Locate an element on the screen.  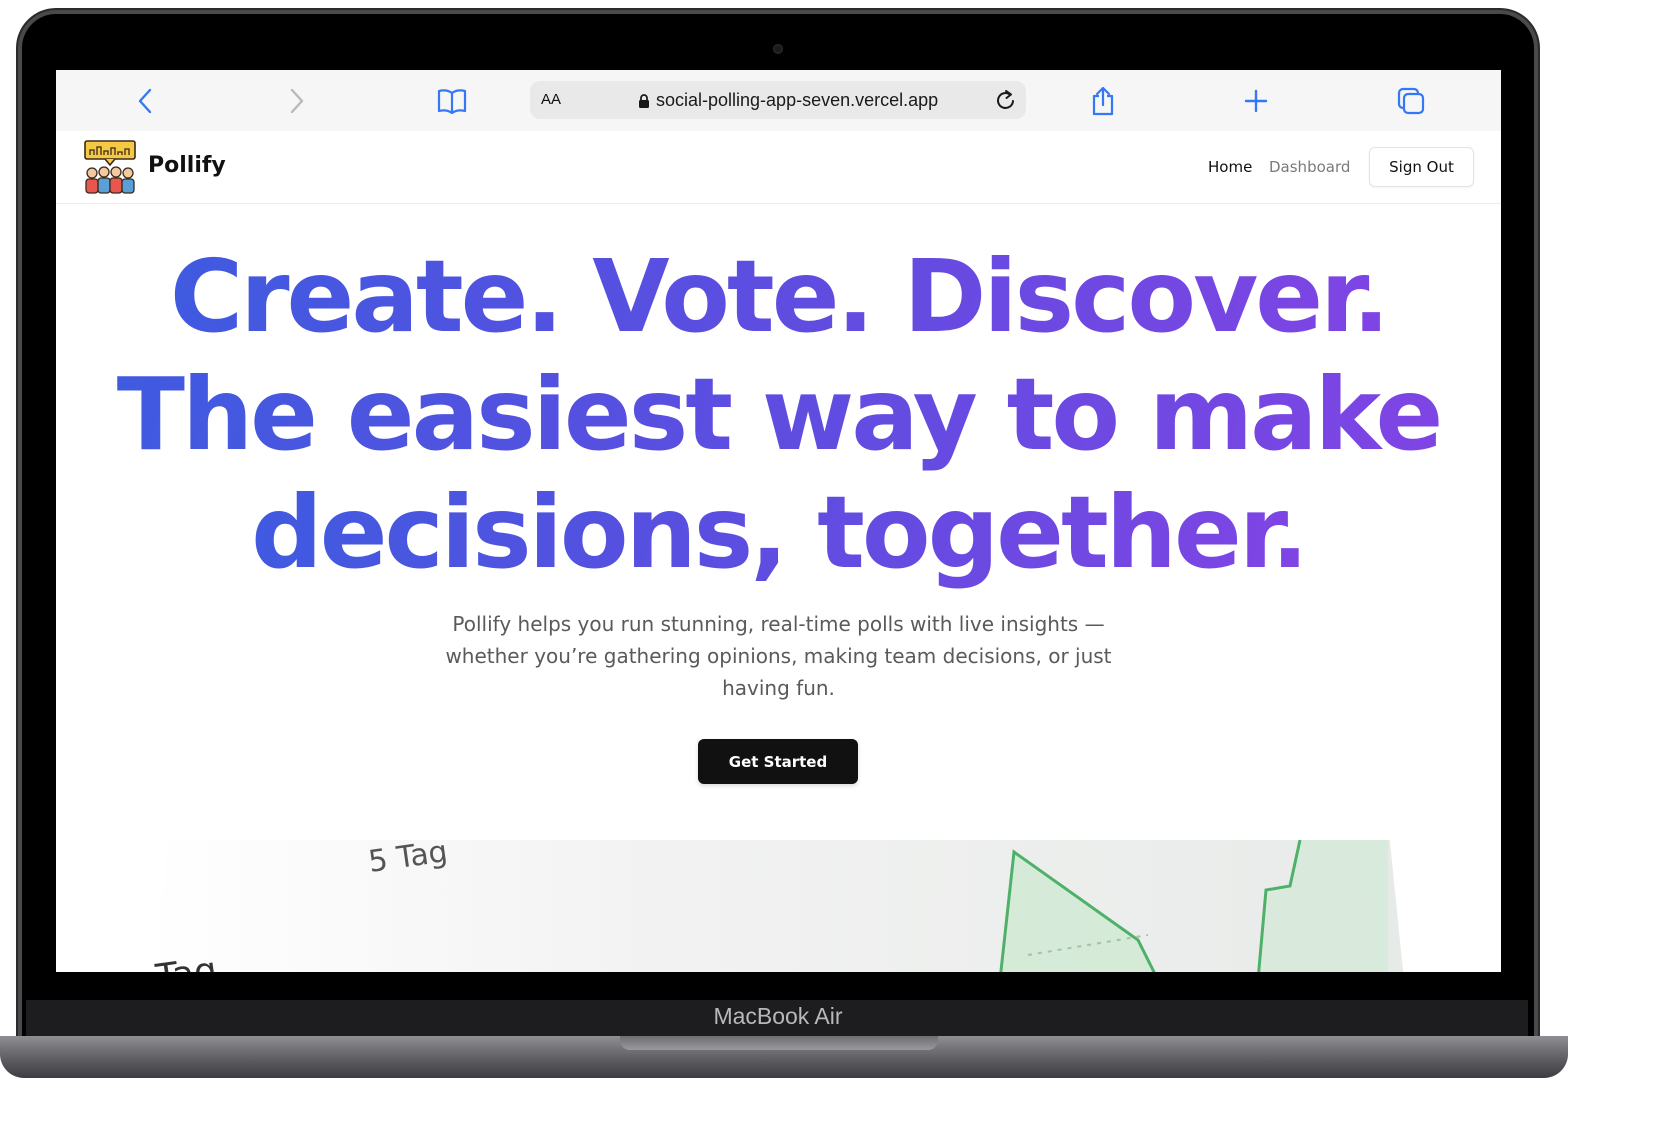
hero-line-3: decisions, together. is located at coordinates (780, 532).